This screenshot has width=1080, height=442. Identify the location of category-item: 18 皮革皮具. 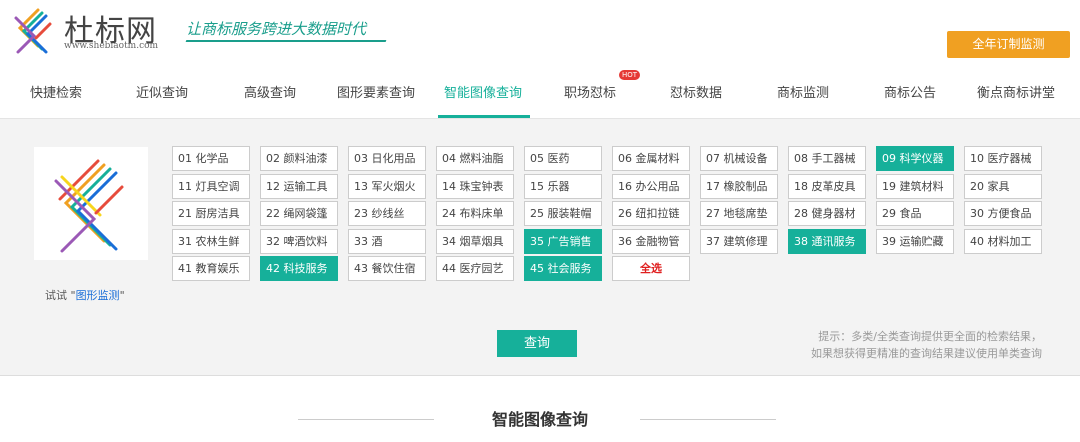
(827, 186).